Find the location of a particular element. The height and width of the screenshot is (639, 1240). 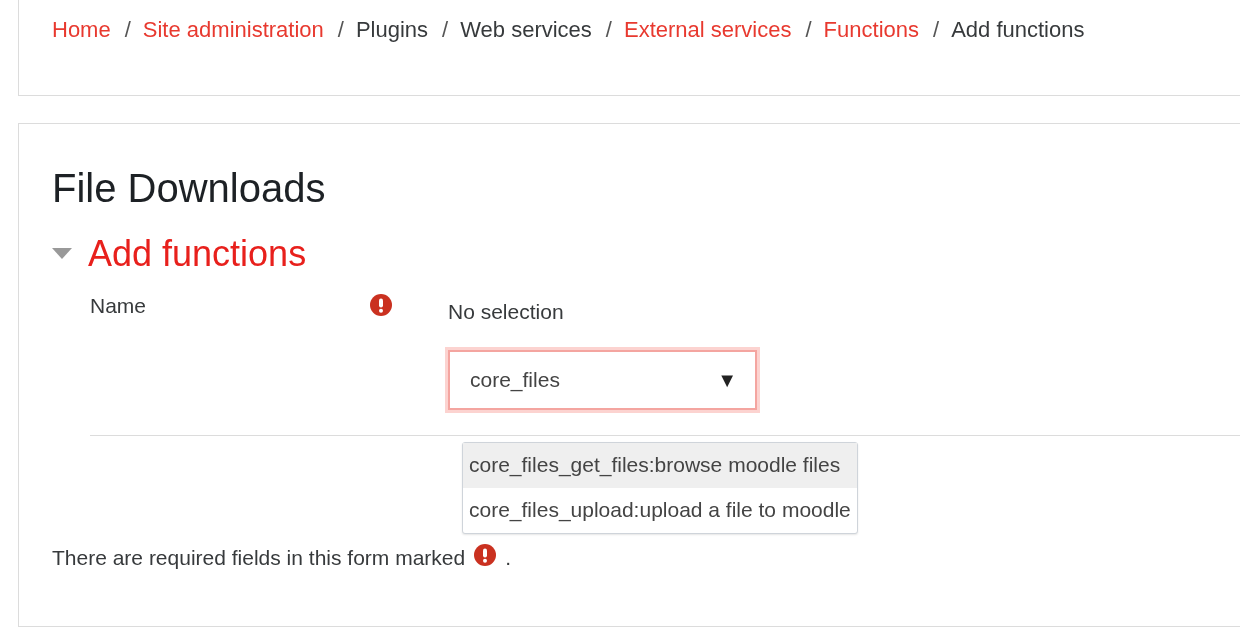

collapse-triangle-icon is located at coordinates (62, 254).